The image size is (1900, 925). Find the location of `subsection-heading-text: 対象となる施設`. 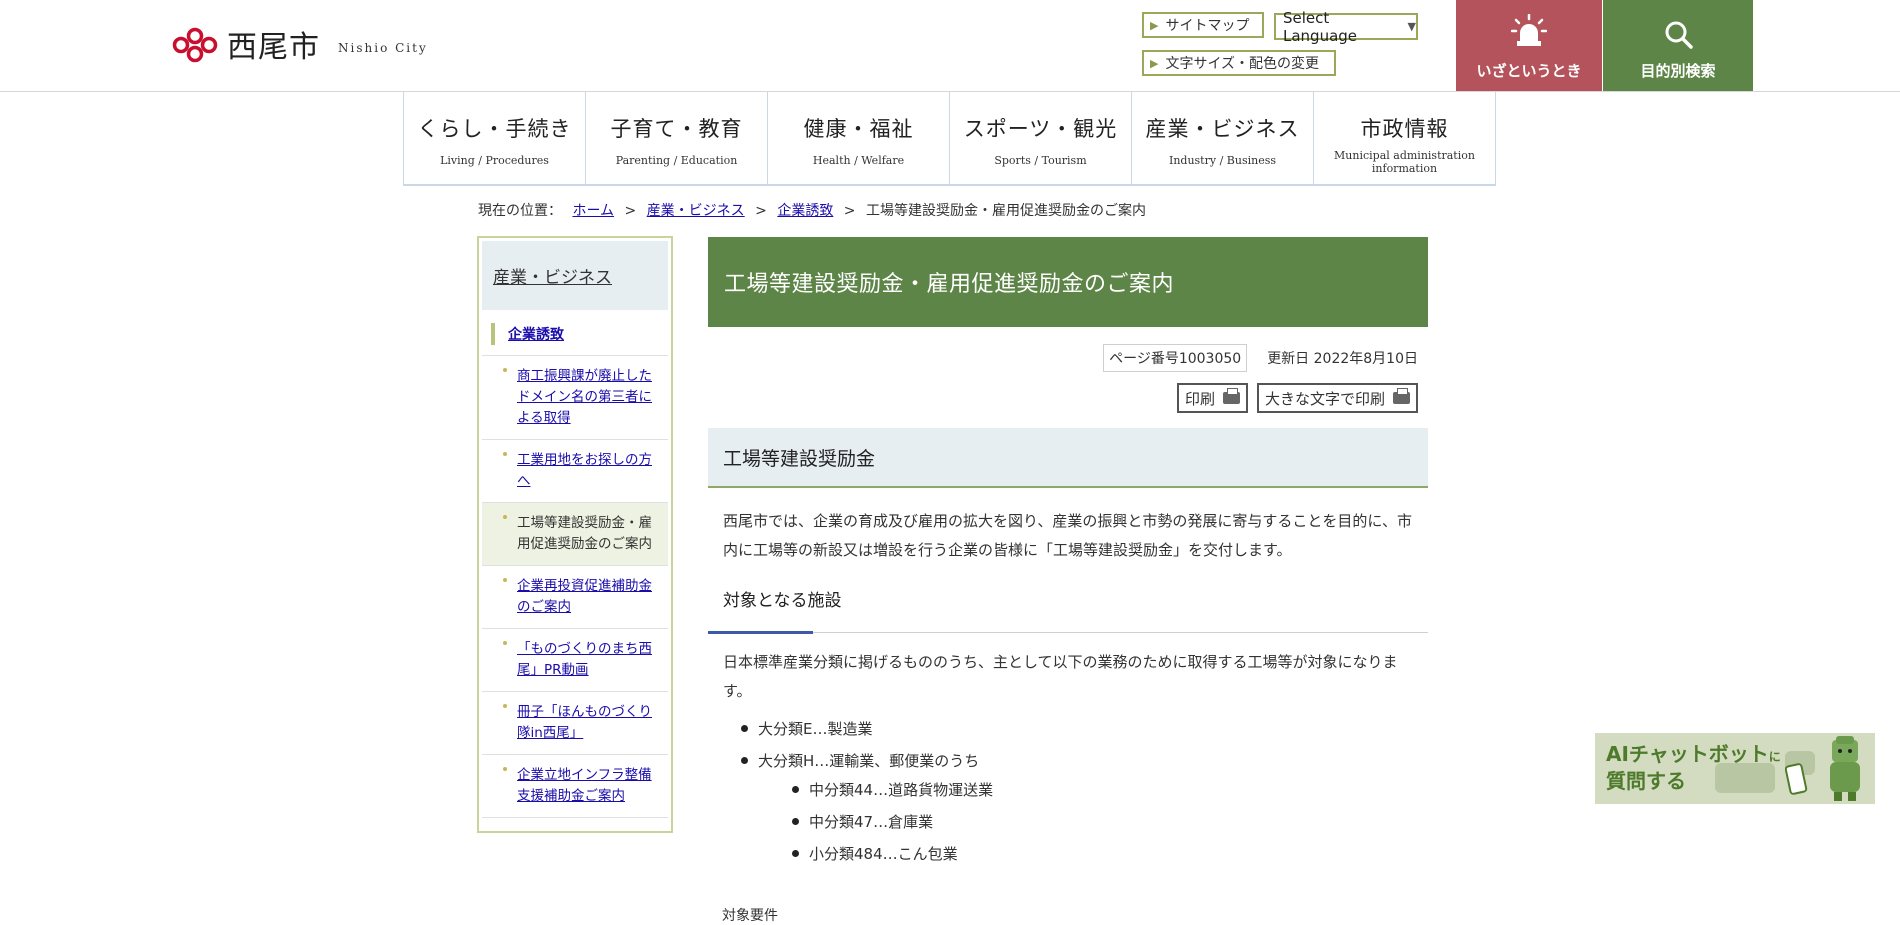

subsection-heading-text: 対象となる施設 is located at coordinates (782, 601).